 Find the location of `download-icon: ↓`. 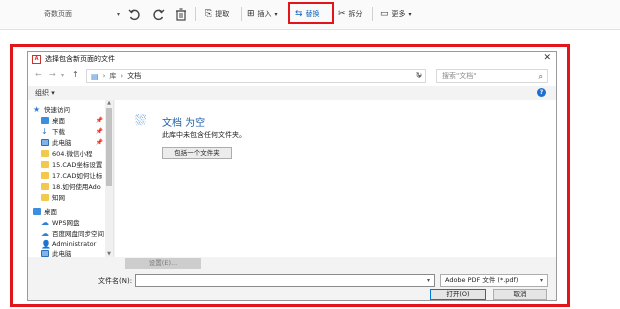

download-icon: ↓ is located at coordinates (44, 131).